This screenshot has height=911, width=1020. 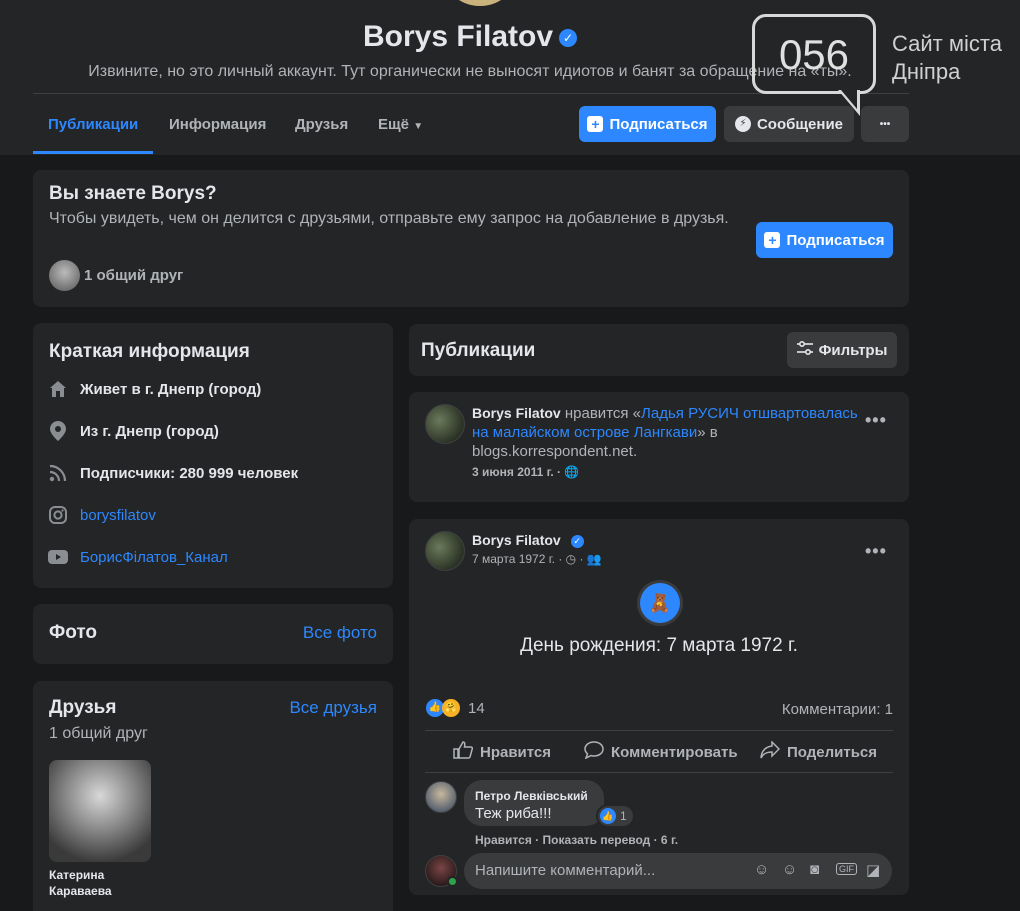 I want to click on comment-button: Комментировать, so click(x=661, y=752).